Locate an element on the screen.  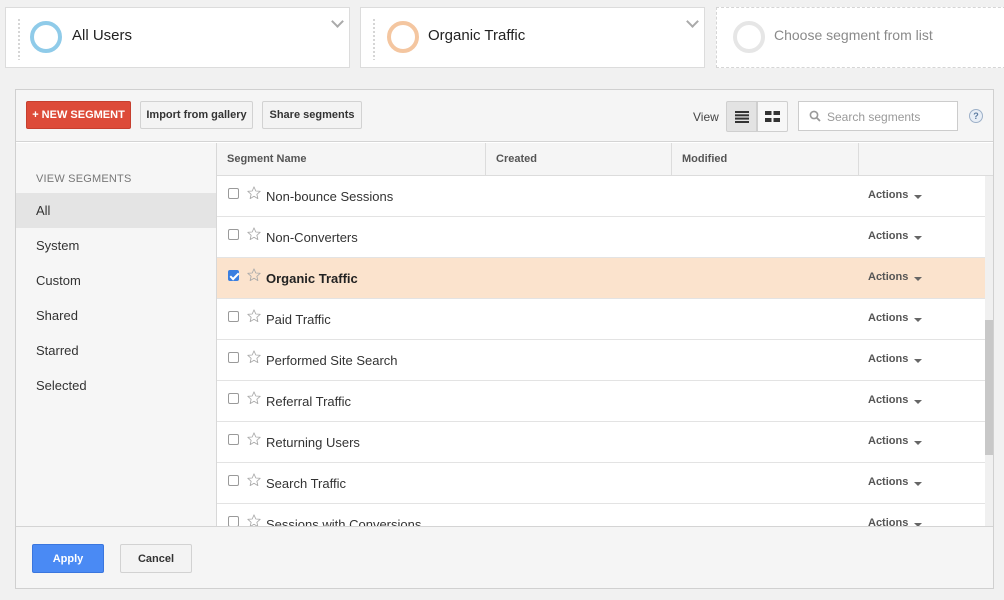
sidebar-item-custom: Custom is located at coordinates (116, 280).